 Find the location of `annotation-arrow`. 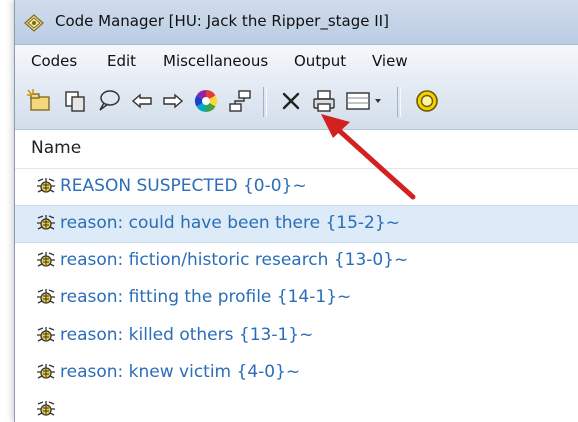

annotation-arrow is located at coordinates (368, 157).